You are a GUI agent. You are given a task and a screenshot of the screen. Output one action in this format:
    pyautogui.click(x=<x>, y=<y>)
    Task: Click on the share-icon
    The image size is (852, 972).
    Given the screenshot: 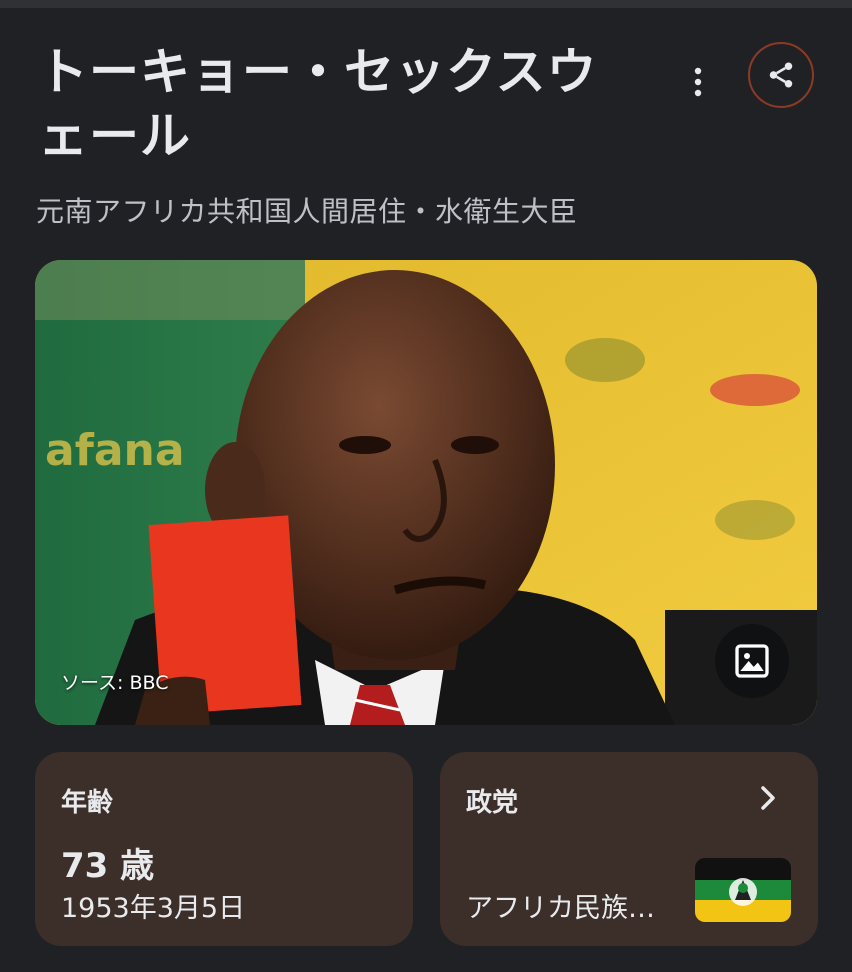 What is the action you would take?
    pyautogui.click(x=781, y=75)
    